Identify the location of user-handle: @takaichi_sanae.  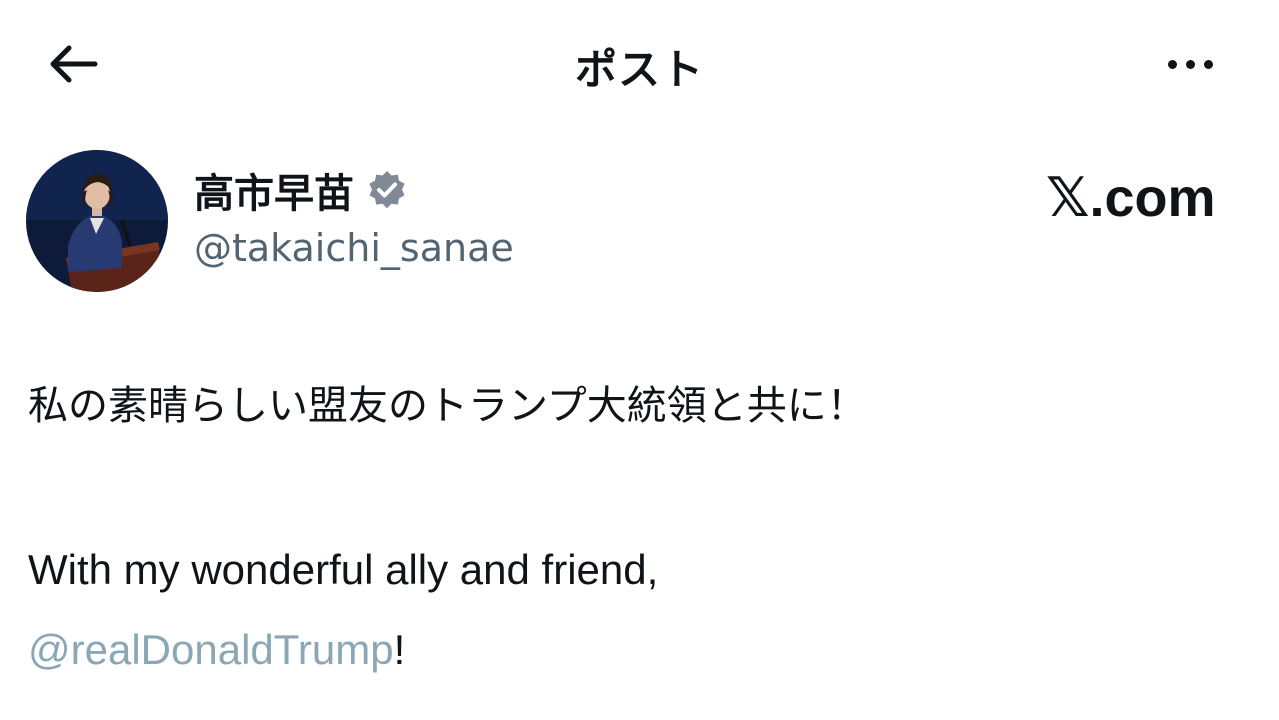
(354, 248).